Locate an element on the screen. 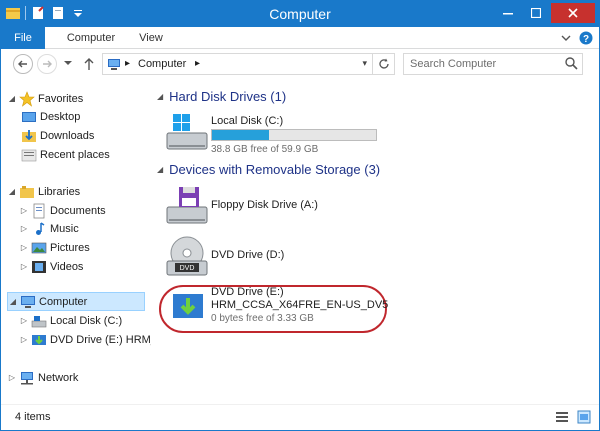 This screenshot has height=431, width=600. videos-icon is located at coordinates (39, 266).